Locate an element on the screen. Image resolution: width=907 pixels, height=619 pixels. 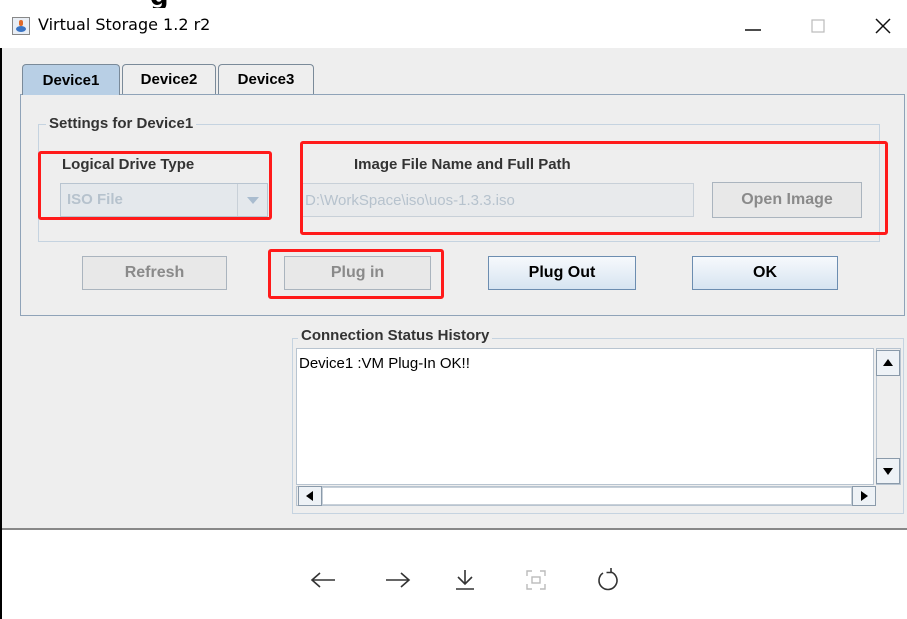
refresh-button: Refresh is located at coordinates (154, 273).